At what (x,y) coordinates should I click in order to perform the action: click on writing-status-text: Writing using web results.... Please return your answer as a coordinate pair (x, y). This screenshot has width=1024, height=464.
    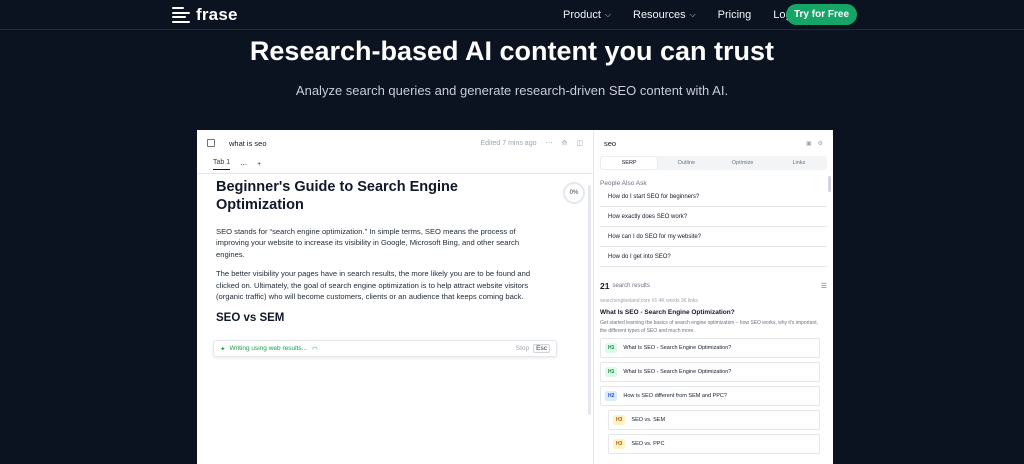
    Looking at the image, I should click on (268, 348).